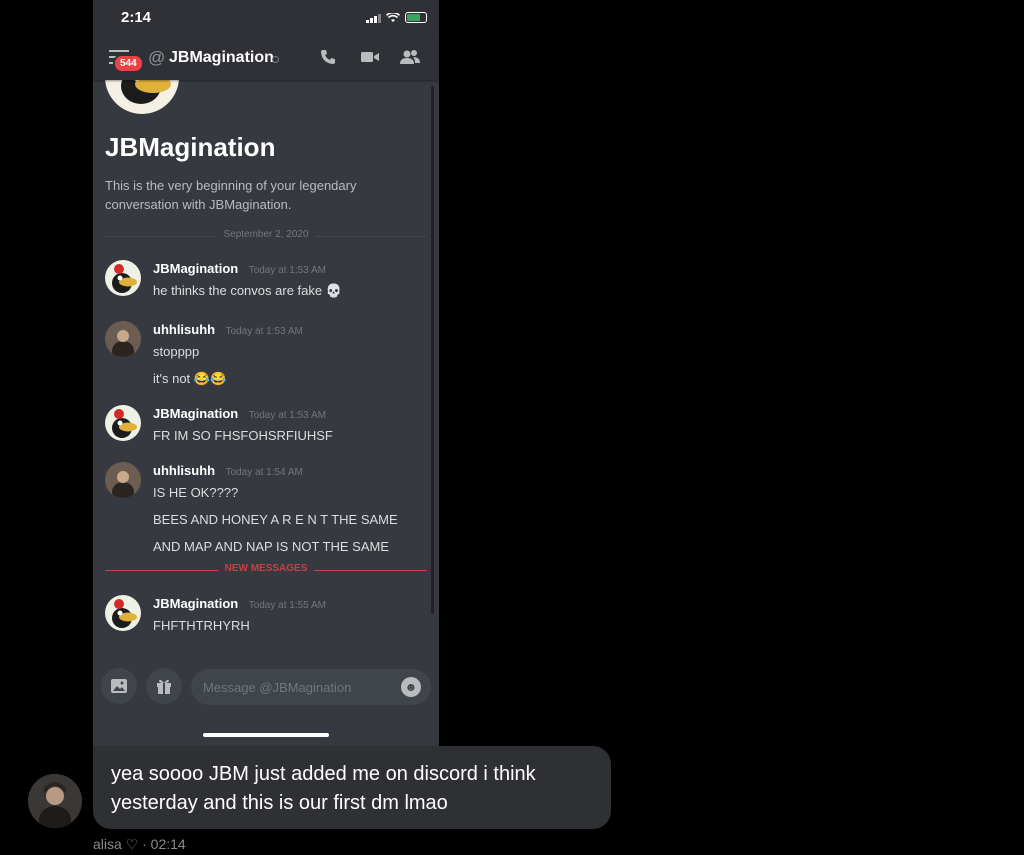 Image resolution: width=1024 pixels, height=855 pixels. Describe the element at coordinates (243, 435) in the screenshot. I see `message-text: FR IM SO FHSFOHSRFIUHSF` at that location.